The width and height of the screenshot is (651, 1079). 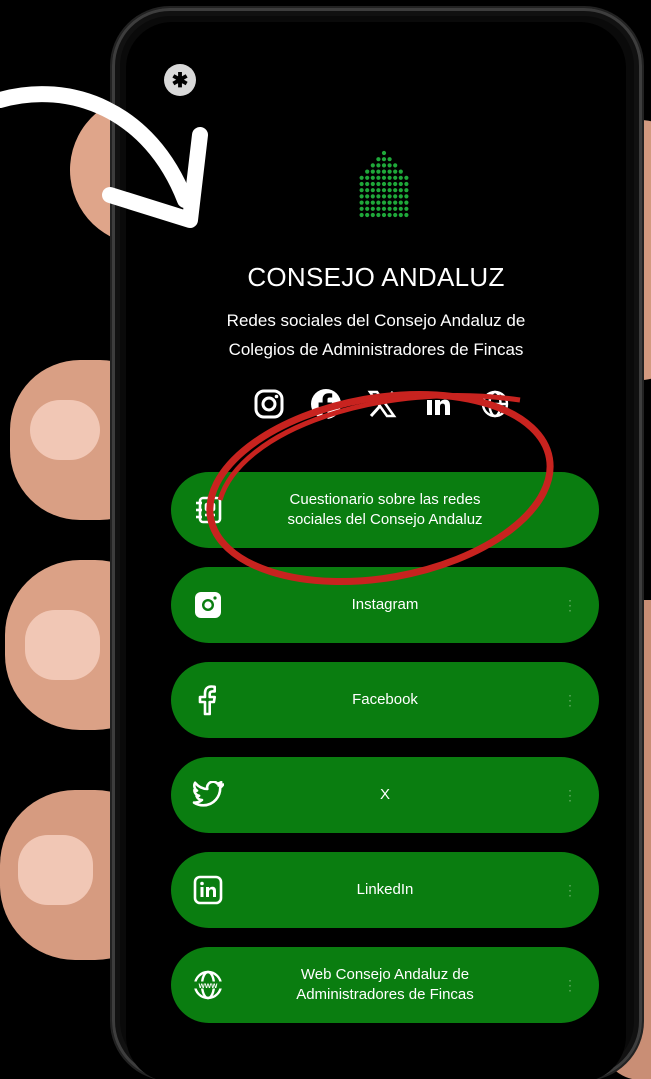 I want to click on subtitle-line: Redes sociales del Consejo Andaluz de, so click(x=376, y=320).